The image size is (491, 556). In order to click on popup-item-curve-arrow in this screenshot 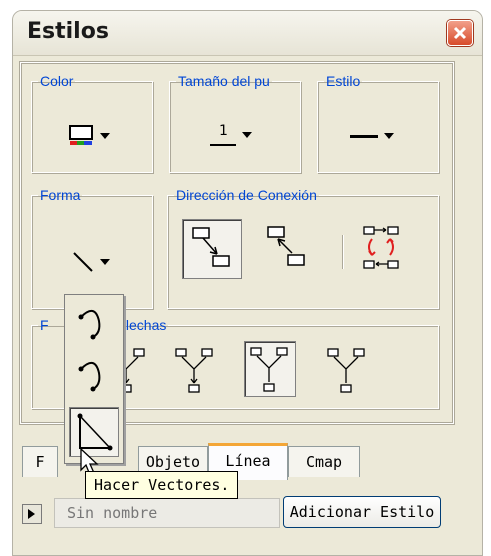, I will do `click(93, 375)`.